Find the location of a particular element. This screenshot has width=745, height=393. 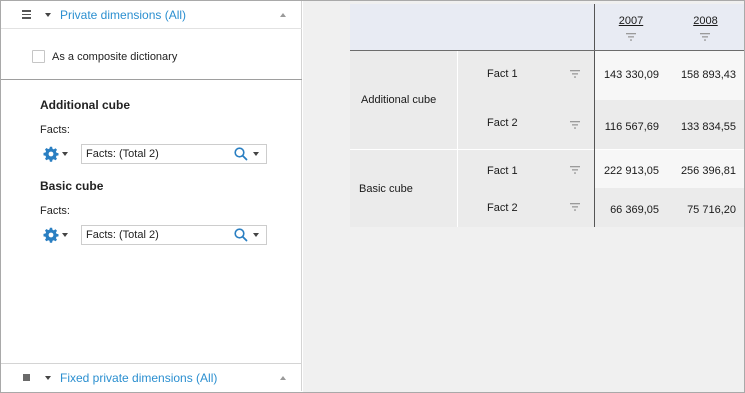

composite-dictionary-checkbox is located at coordinates (38, 56).